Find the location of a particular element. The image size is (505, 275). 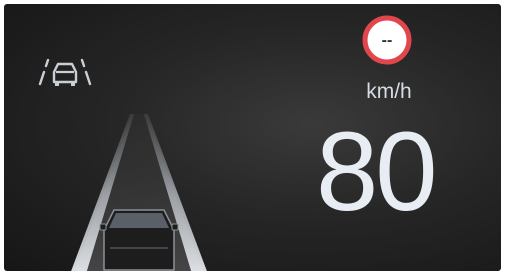

speed-unit-label: km/h is located at coordinates (389, 91).